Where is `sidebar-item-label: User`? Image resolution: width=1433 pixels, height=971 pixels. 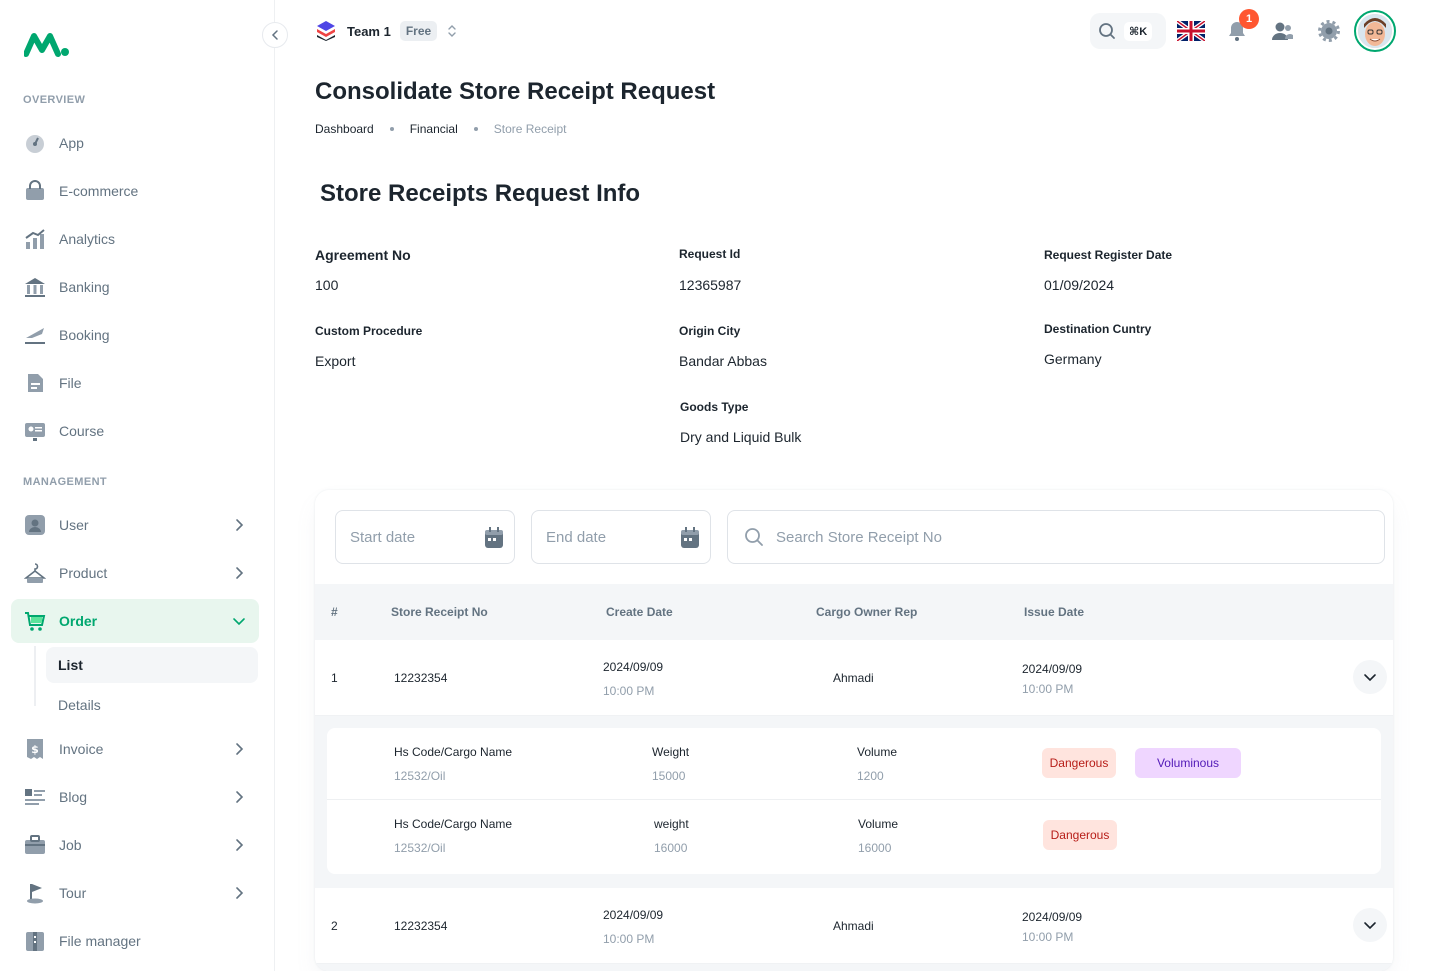
sidebar-item-label: User is located at coordinates (74, 525).